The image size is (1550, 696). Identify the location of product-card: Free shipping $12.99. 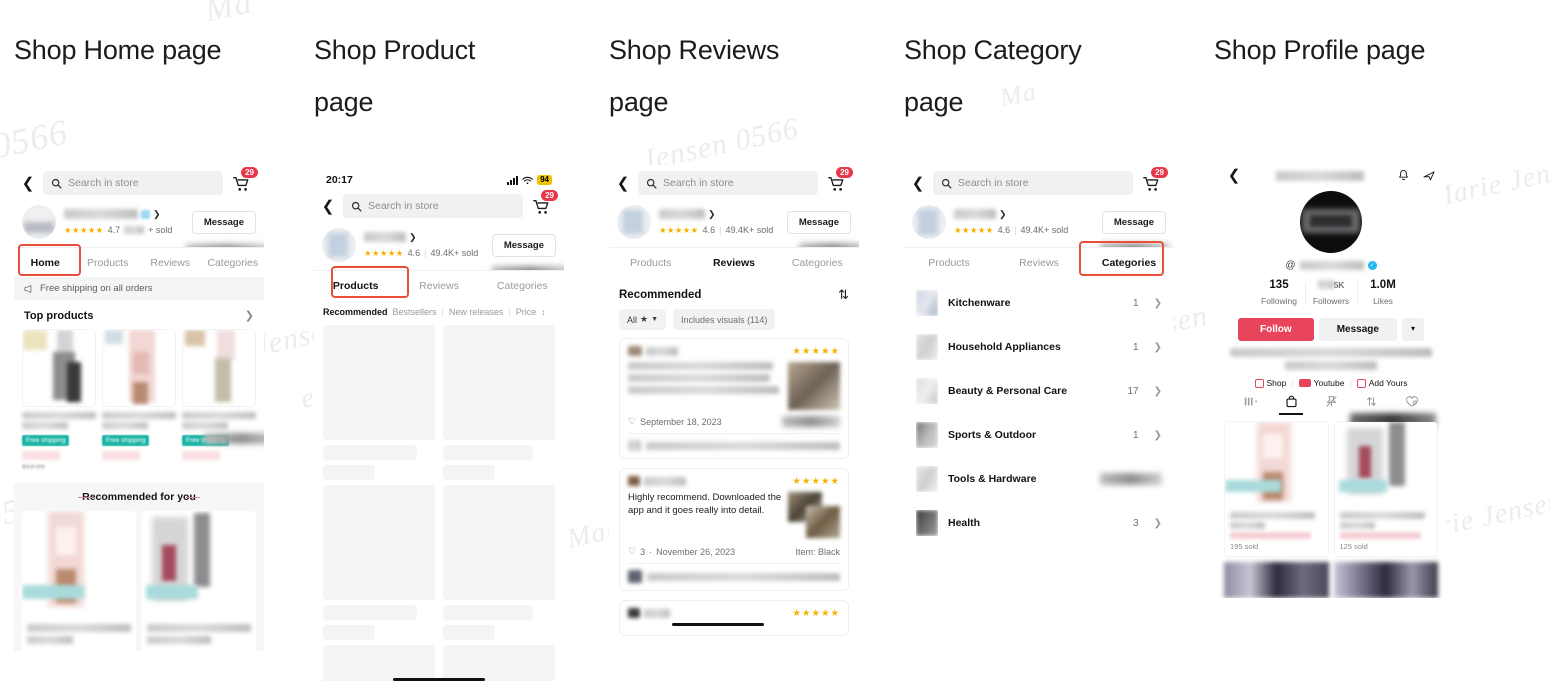
(59, 400).